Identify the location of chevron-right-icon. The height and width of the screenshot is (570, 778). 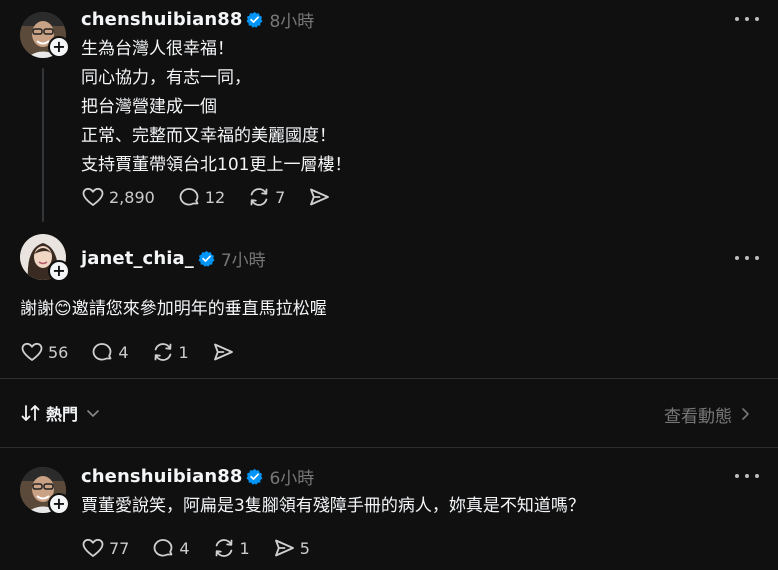
(745, 414).